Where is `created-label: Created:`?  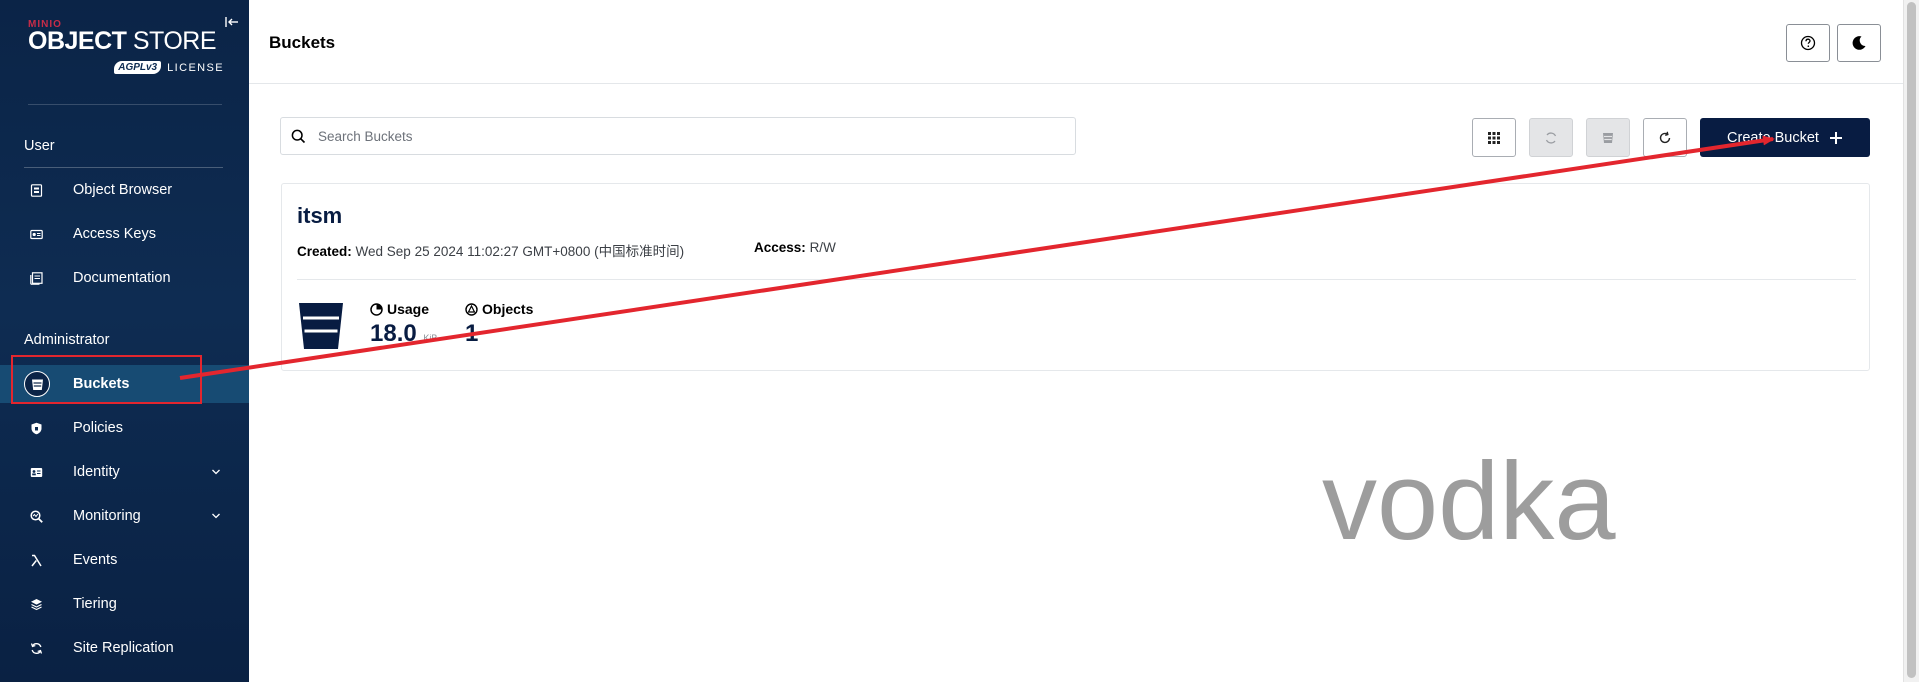
created-label: Created: is located at coordinates (324, 251).